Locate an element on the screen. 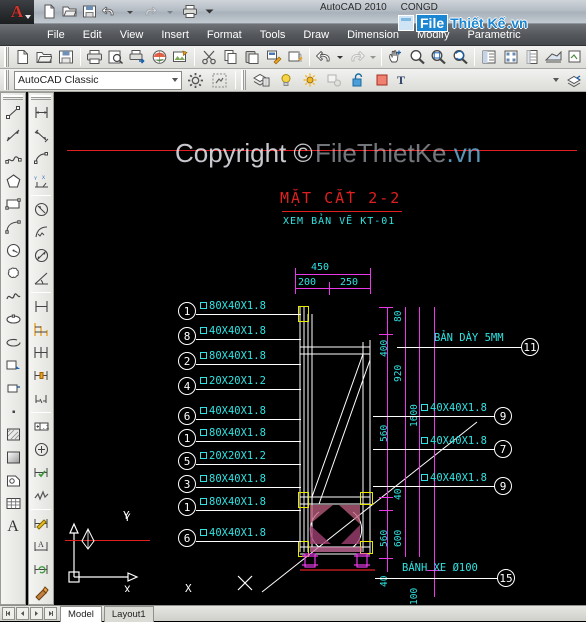  hatch-icon is located at coordinates (13, 434).